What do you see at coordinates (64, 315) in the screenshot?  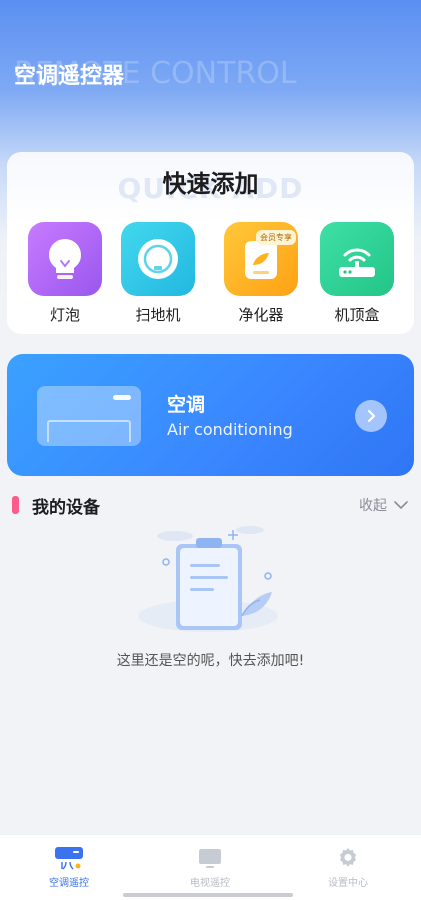 I see `quick-add-label: 灯泡` at bounding box center [64, 315].